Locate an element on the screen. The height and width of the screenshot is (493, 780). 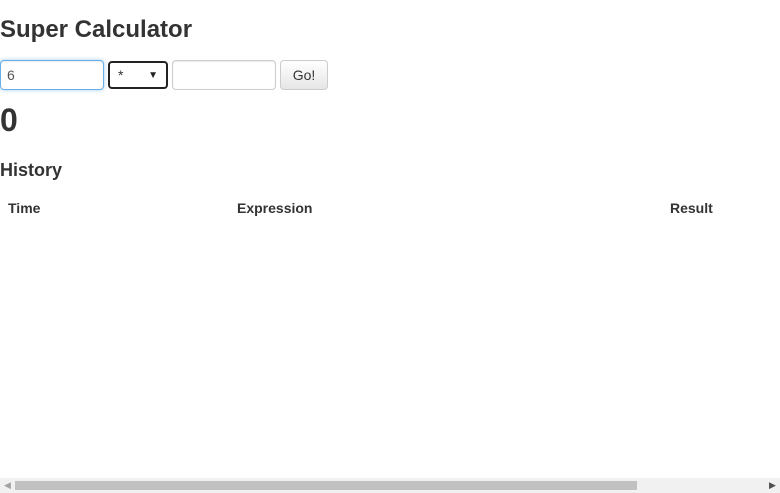
history-table: Time Expression Result is located at coordinates (390, 208).